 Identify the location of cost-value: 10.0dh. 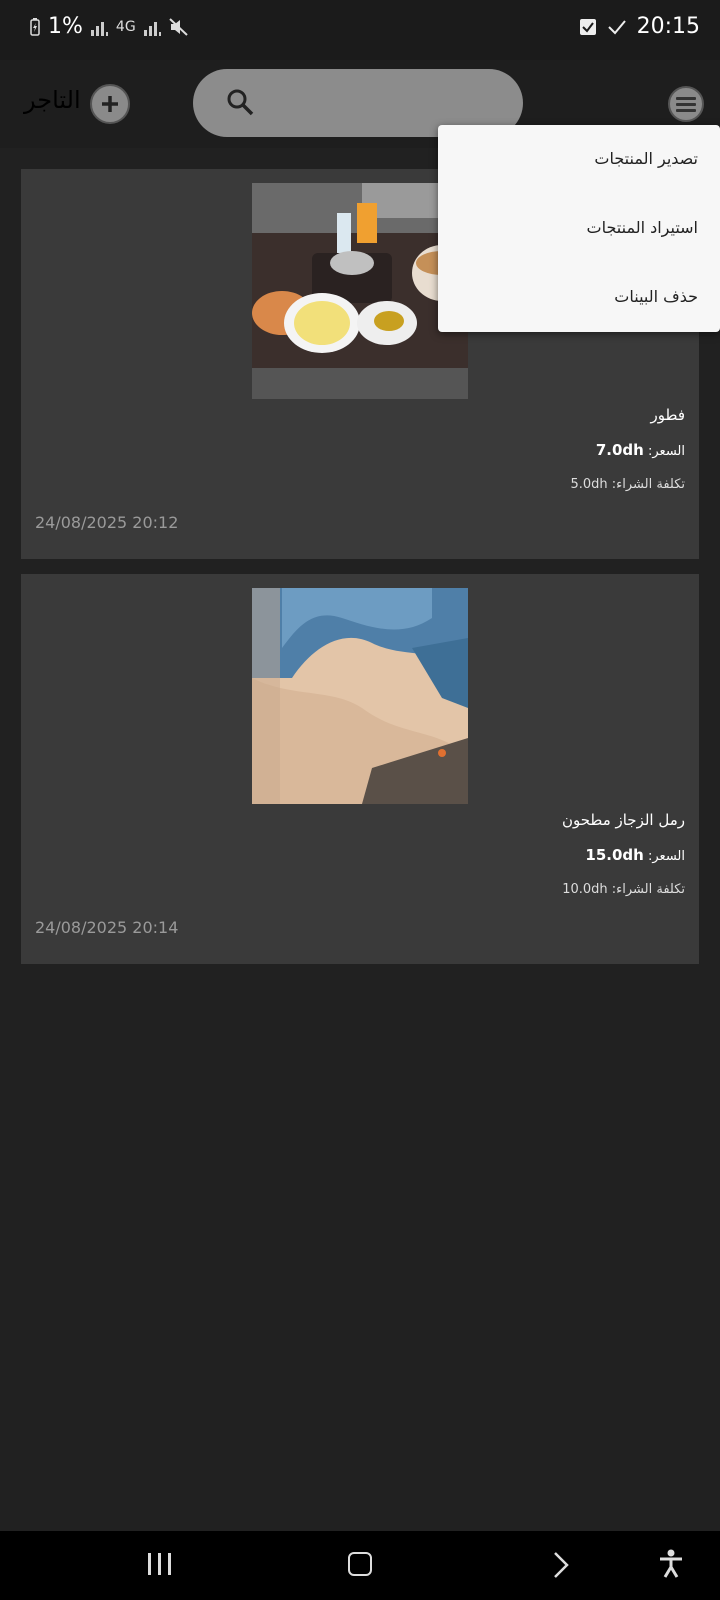
(585, 889).